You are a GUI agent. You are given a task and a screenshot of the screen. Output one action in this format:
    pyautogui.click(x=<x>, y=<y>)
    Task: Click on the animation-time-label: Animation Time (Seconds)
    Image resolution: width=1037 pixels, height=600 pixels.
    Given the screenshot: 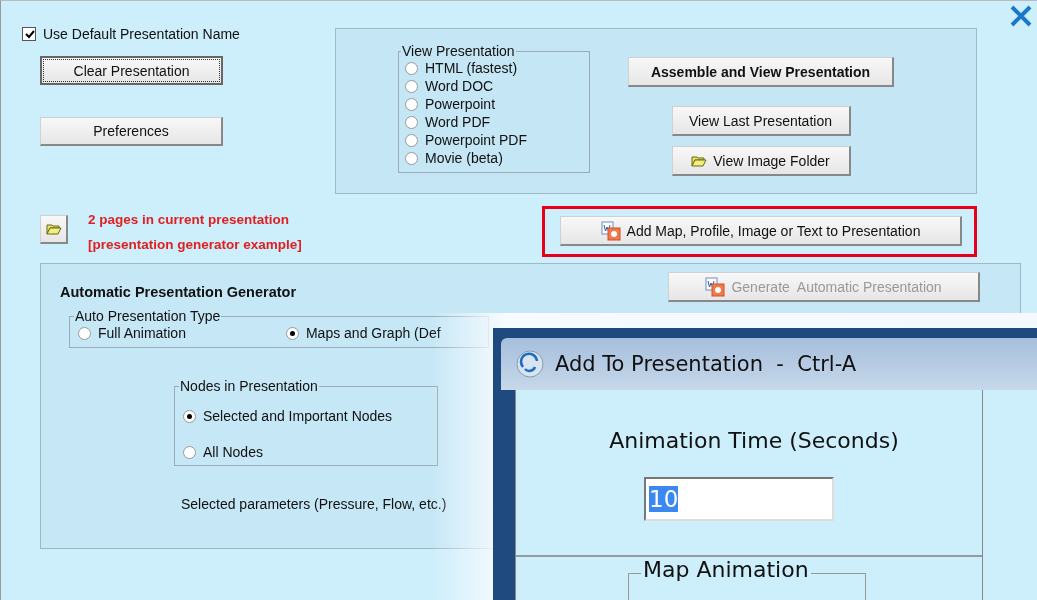 What is the action you would take?
    pyautogui.click(x=754, y=440)
    